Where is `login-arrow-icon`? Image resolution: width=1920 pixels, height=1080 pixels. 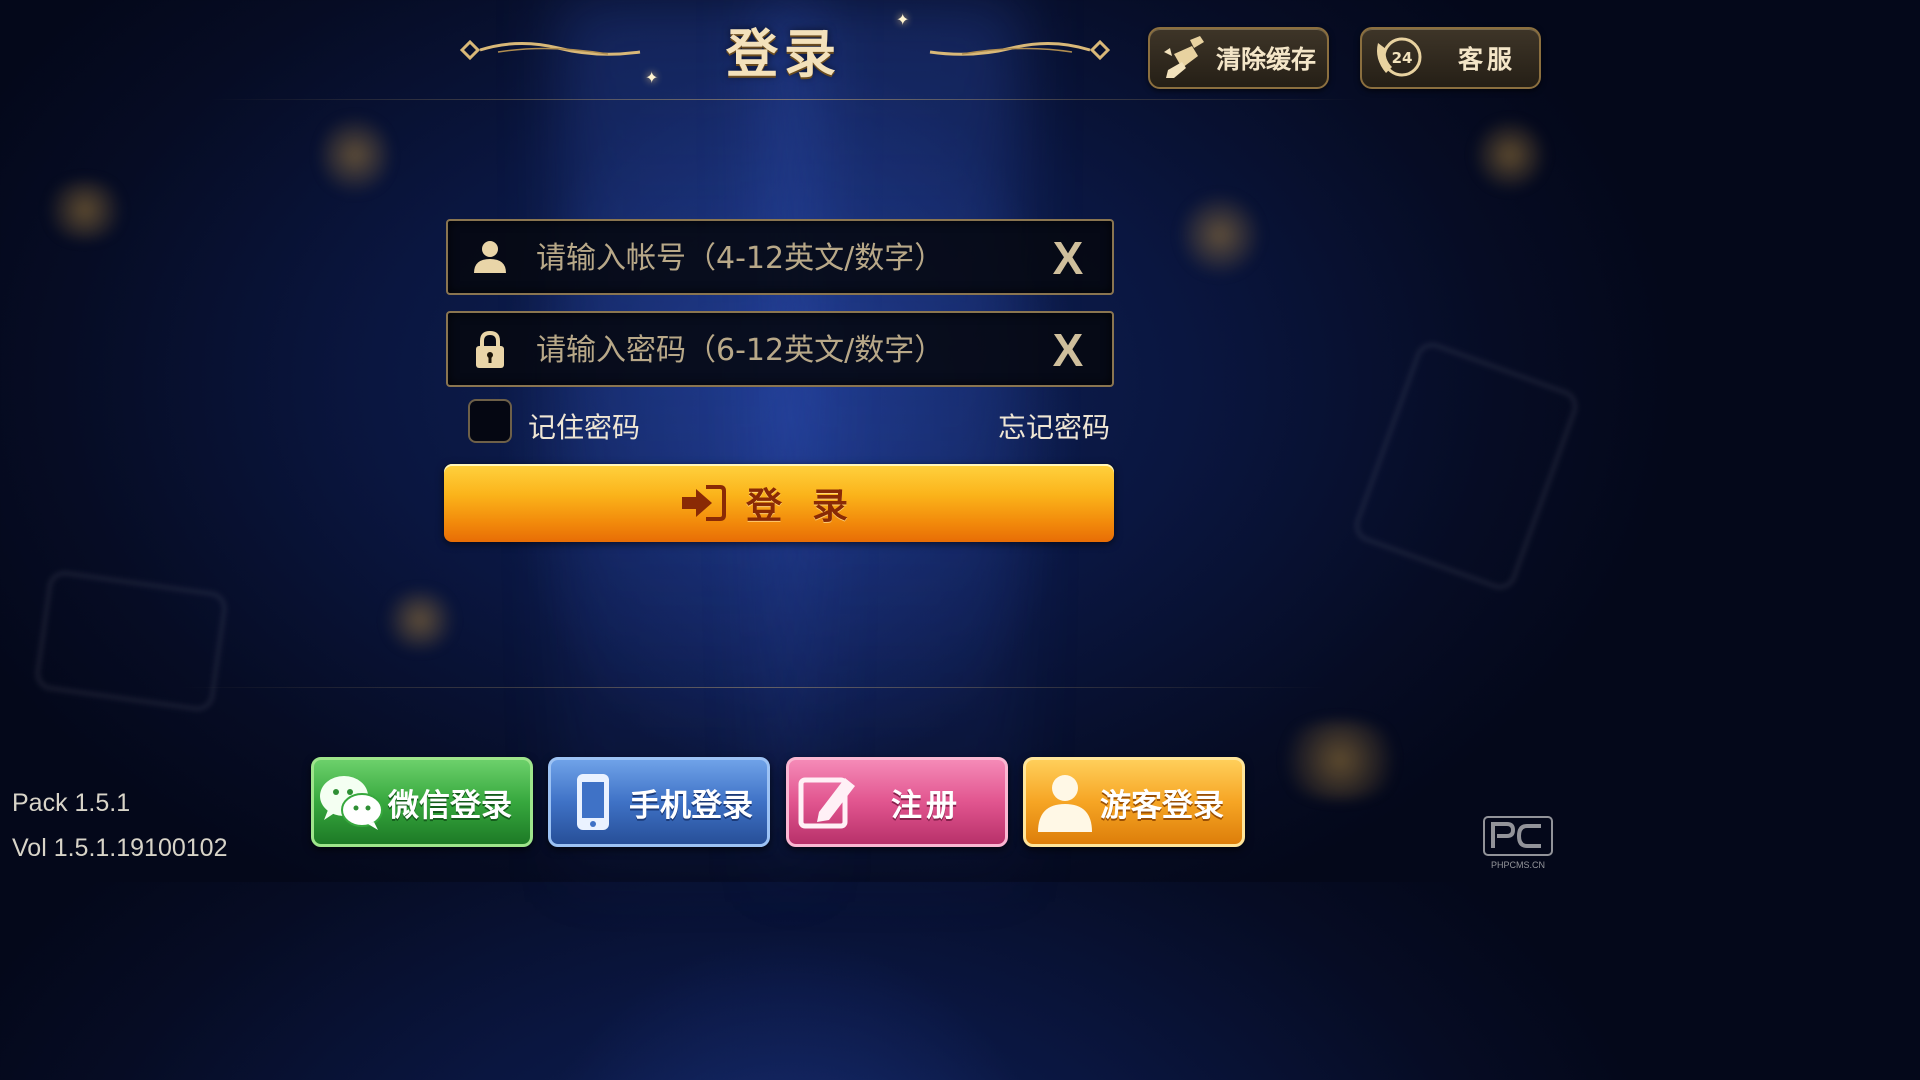 login-arrow-icon is located at coordinates (703, 503).